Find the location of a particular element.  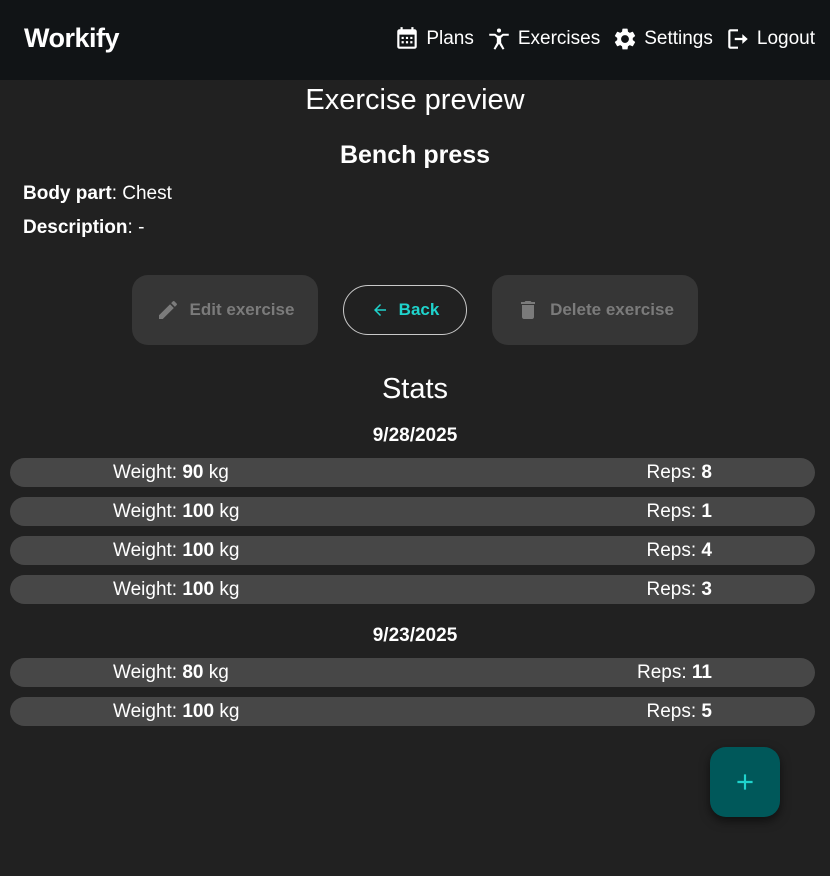

top-app-bar: Workify Plans Exercises Settings Logout is located at coordinates (415, 40).